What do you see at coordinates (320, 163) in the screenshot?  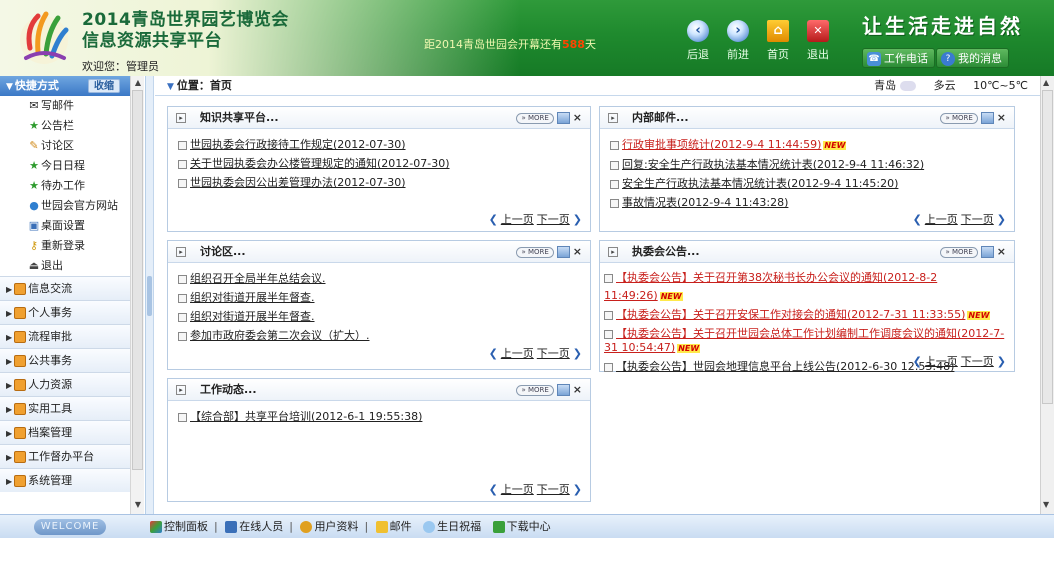 I see `item-link: 关于世园执委会办公楼管理规定的通知(2012-07-30)` at bounding box center [320, 163].